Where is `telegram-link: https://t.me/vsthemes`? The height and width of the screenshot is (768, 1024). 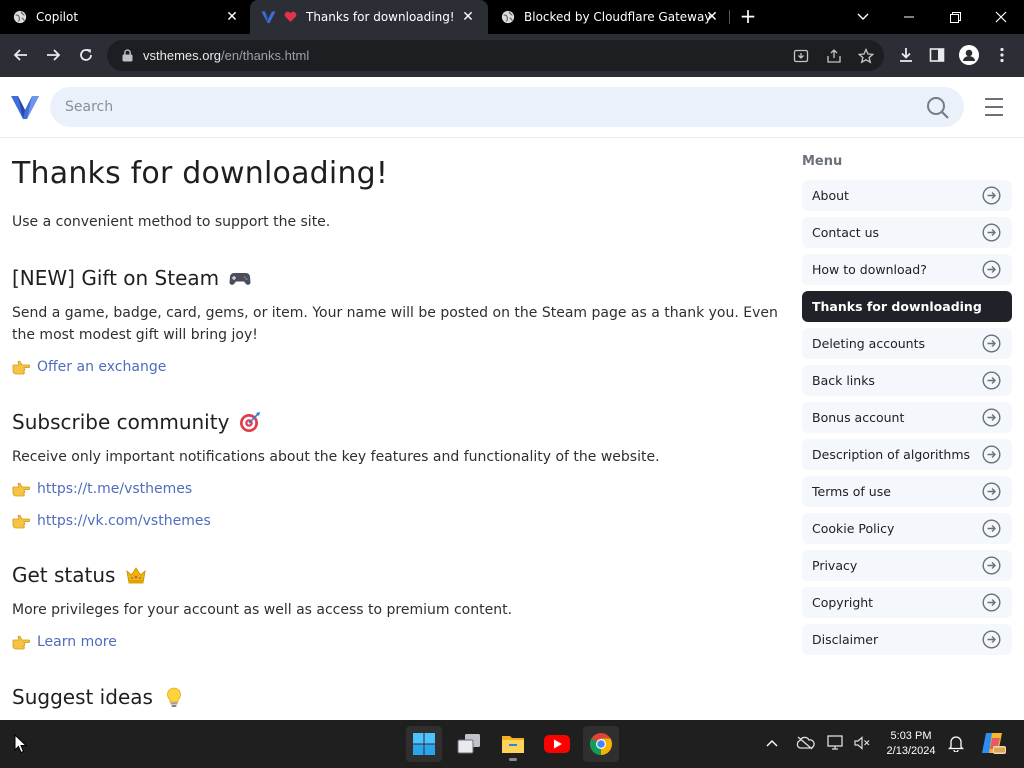
telegram-link: https://t.me/vsthemes is located at coordinates (114, 489).